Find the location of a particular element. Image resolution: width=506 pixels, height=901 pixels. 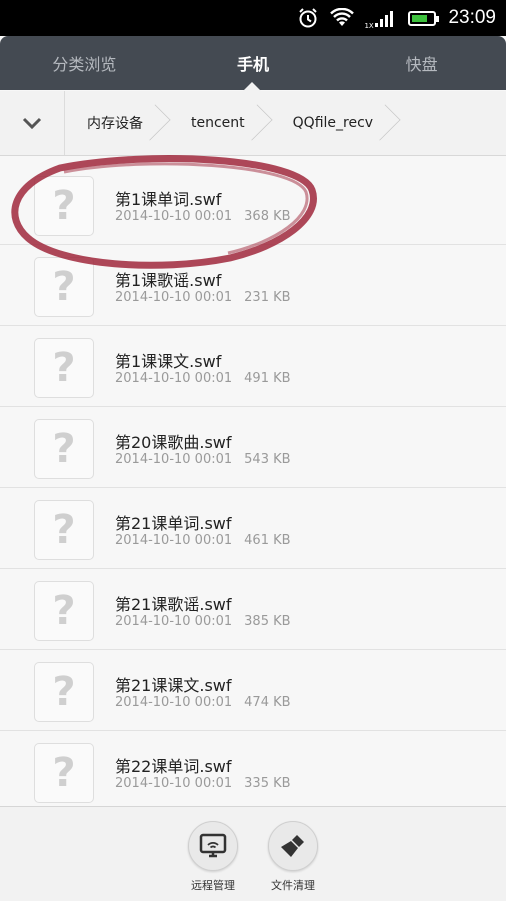

remote-manage-button: 远程管理 is located at coordinates (213, 857).